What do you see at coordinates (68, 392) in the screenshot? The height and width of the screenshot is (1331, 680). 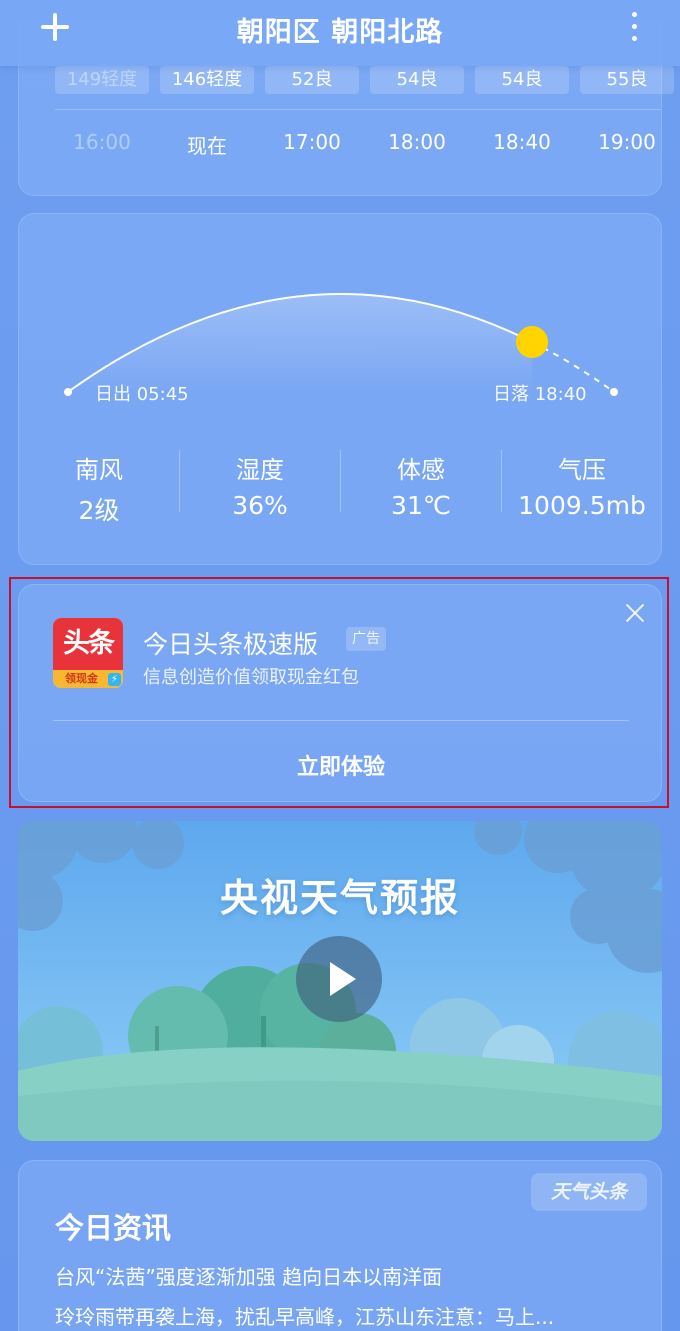 I see `sunrise-dot` at bounding box center [68, 392].